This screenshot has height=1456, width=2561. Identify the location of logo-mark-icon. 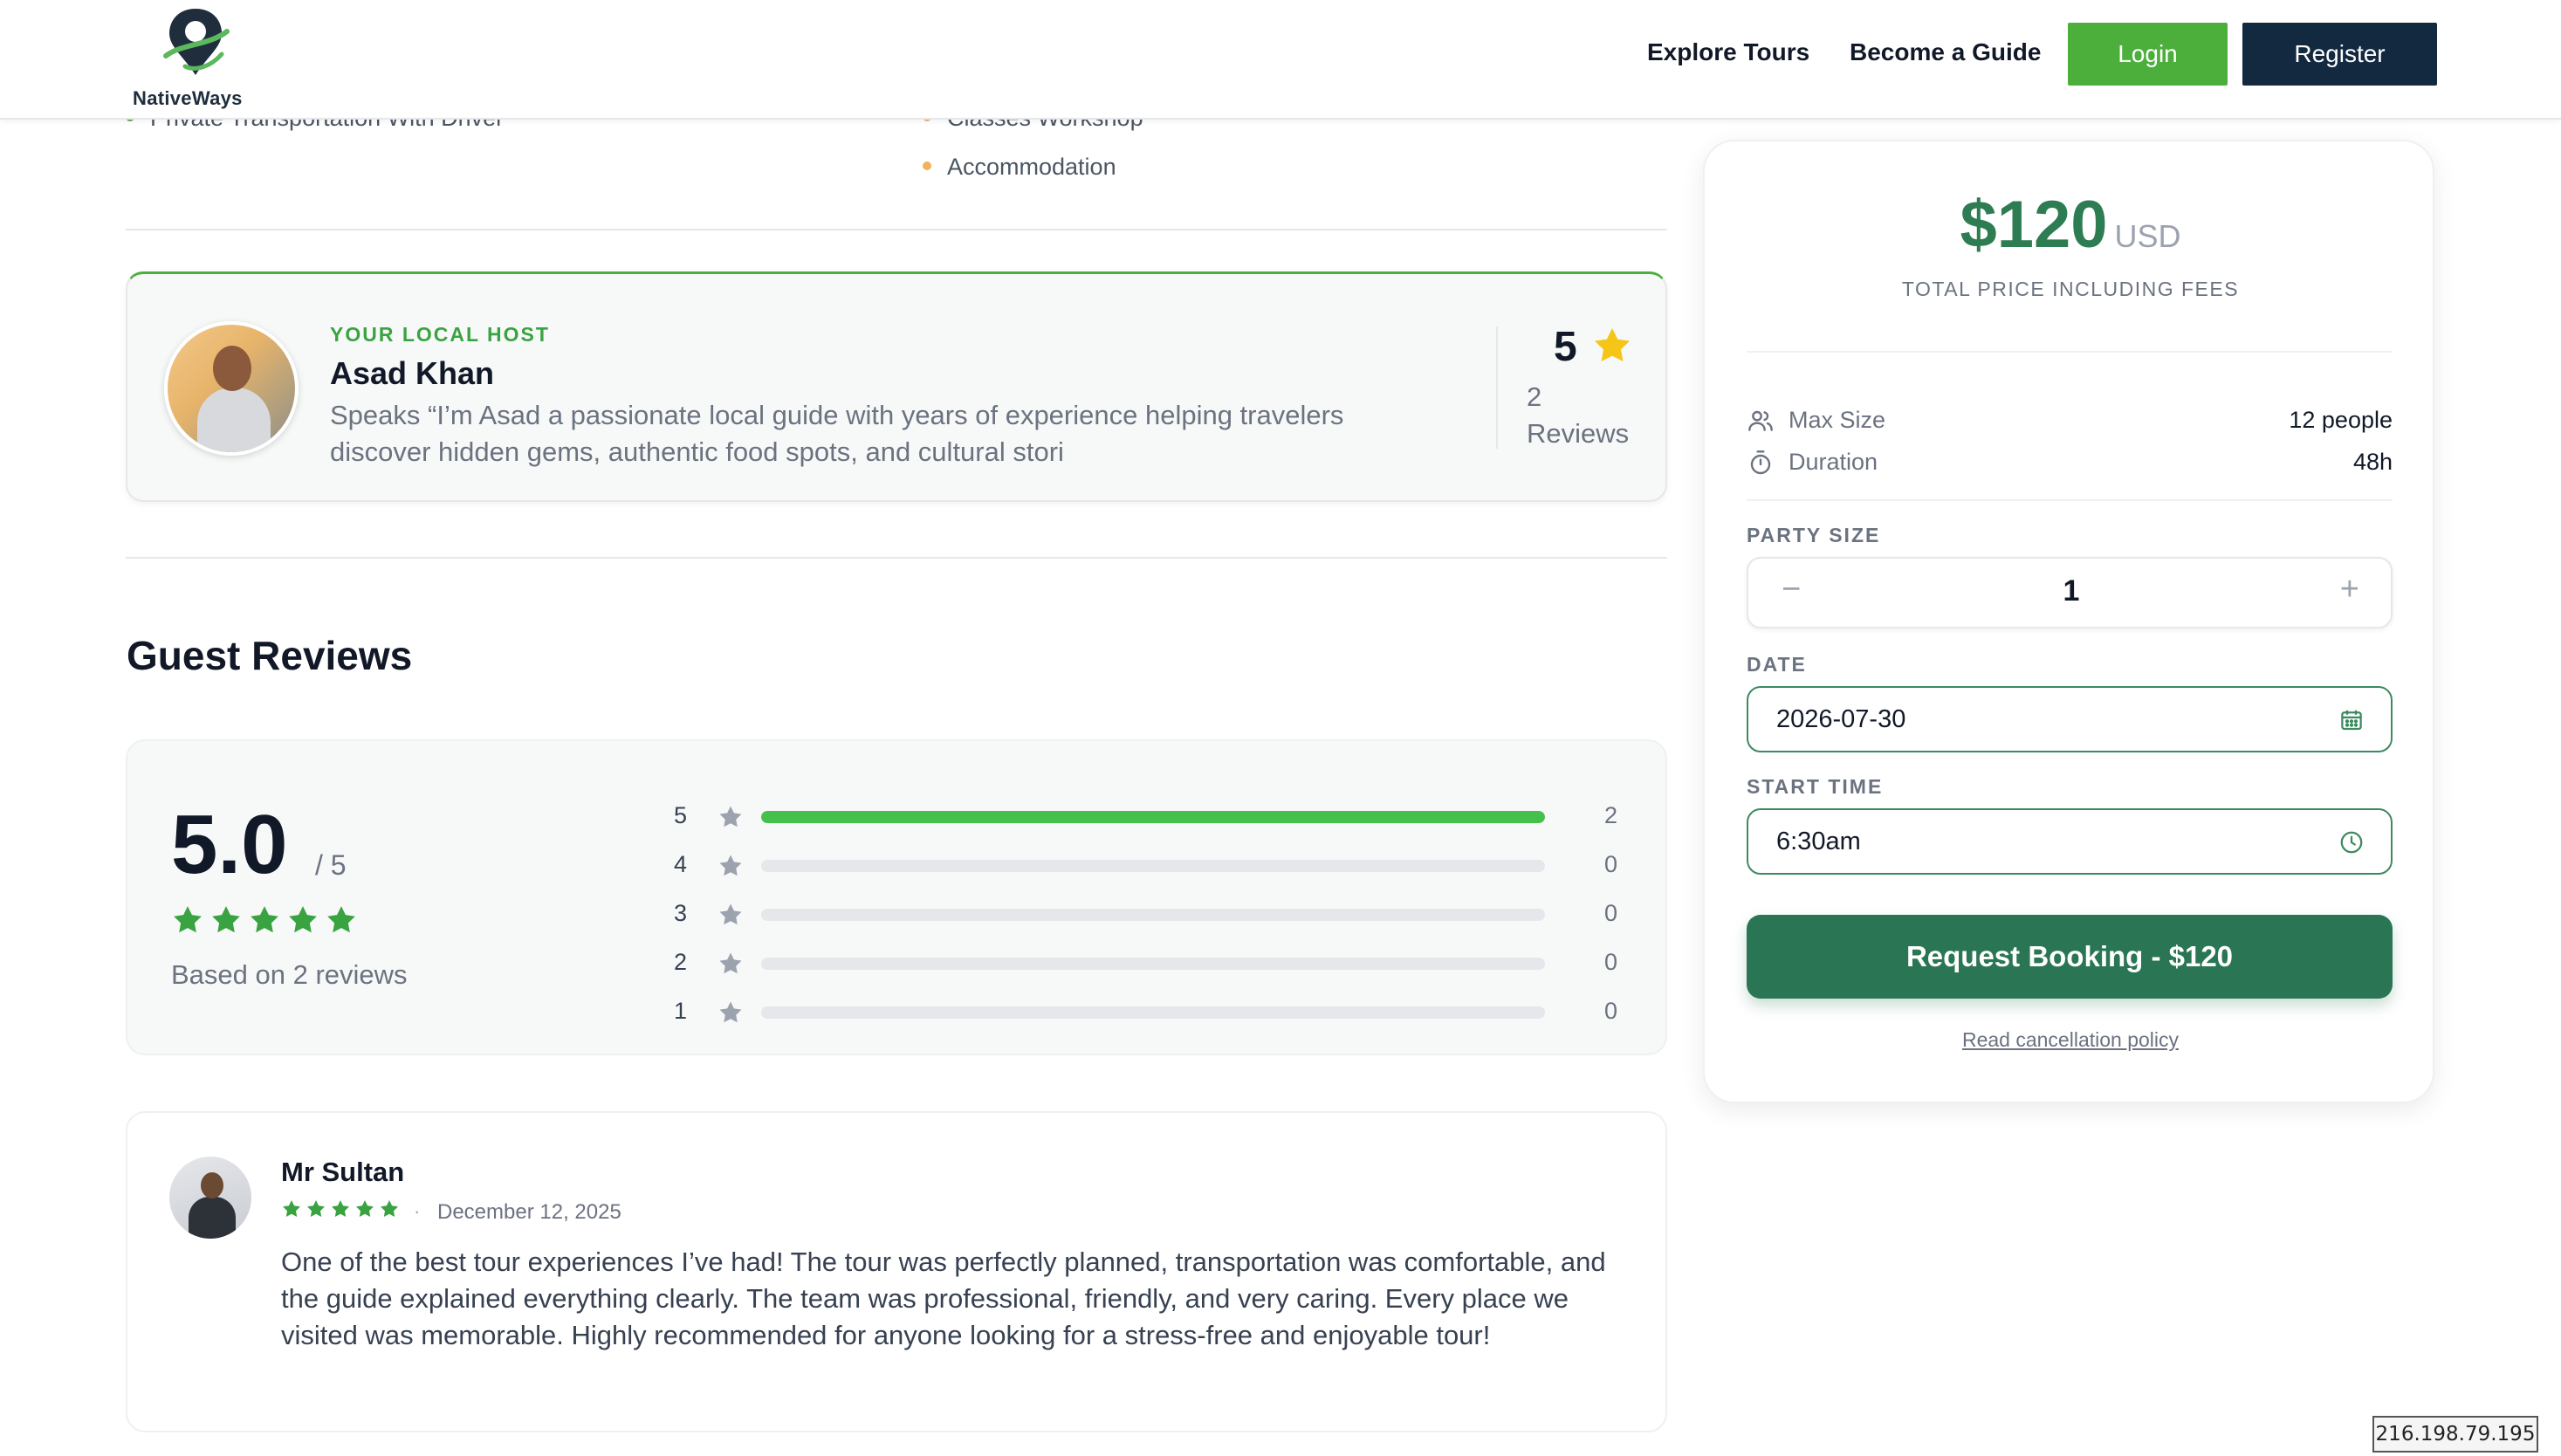
(196, 42).